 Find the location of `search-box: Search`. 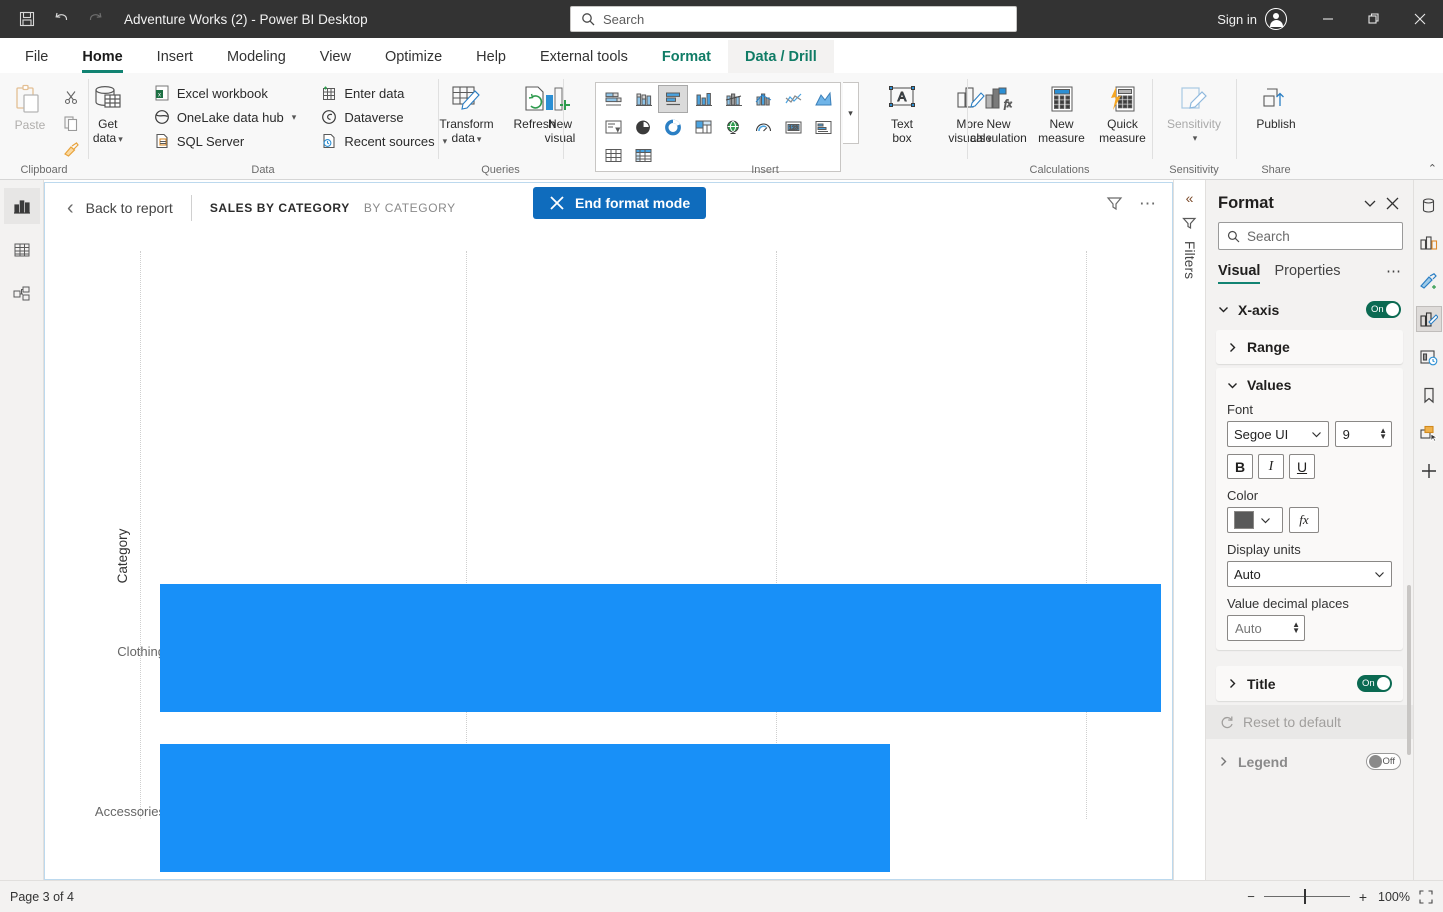

search-box: Search is located at coordinates (793, 19).